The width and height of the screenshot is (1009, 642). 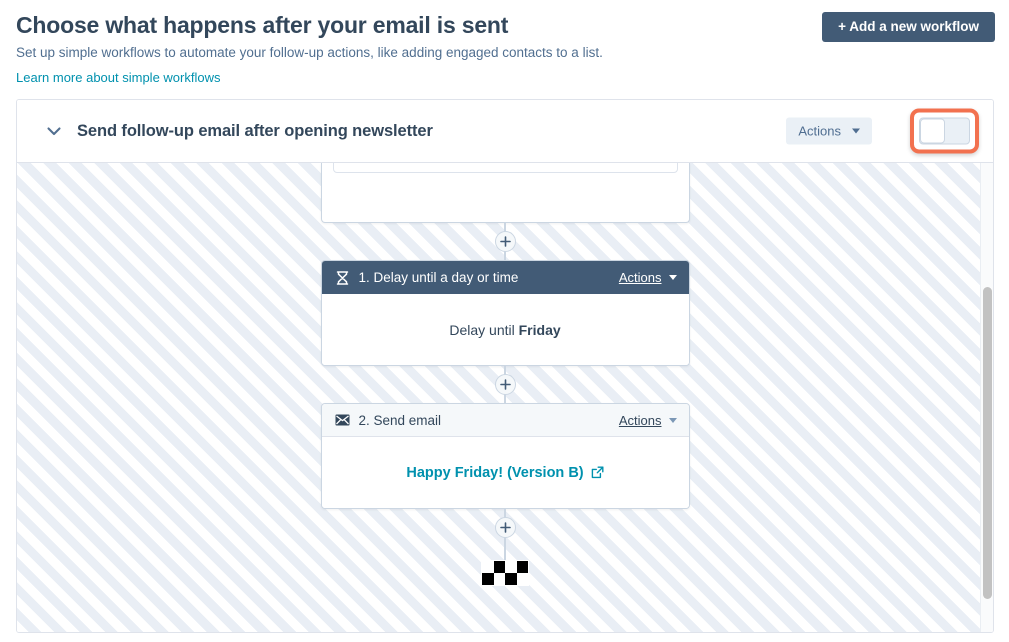 What do you see at coordinates (438, 277) in the screenshot?
I see `step-title: 1. Delay until a day or time` at bounding box center [438, 277].